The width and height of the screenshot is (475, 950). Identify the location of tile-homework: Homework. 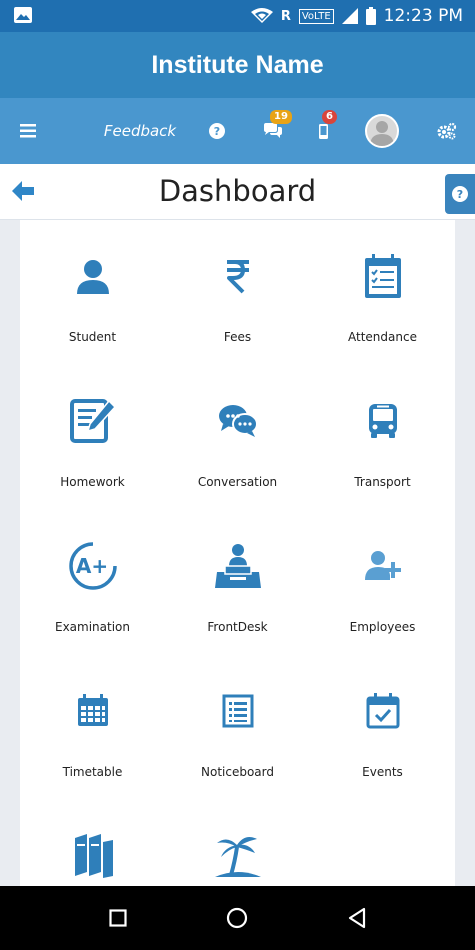
(92, 437).